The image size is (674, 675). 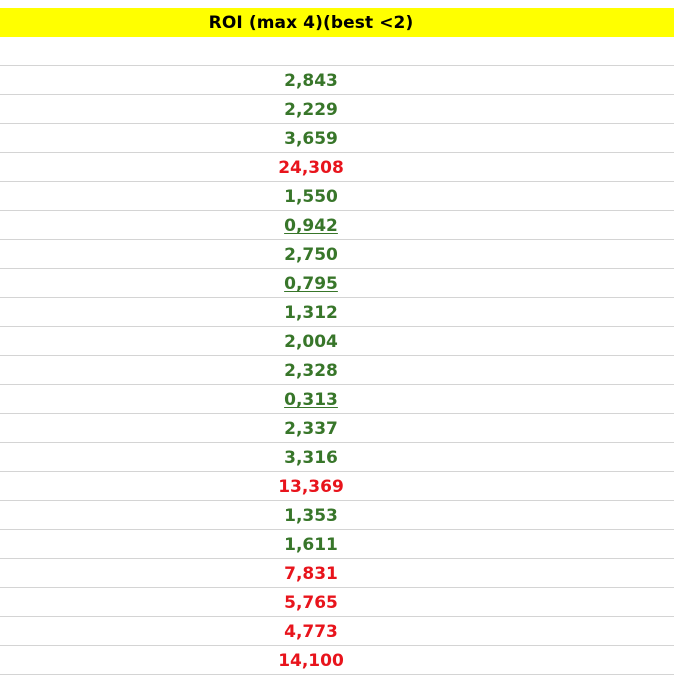 I want to click on table-row: 5,765, so click(x=337, y=602).